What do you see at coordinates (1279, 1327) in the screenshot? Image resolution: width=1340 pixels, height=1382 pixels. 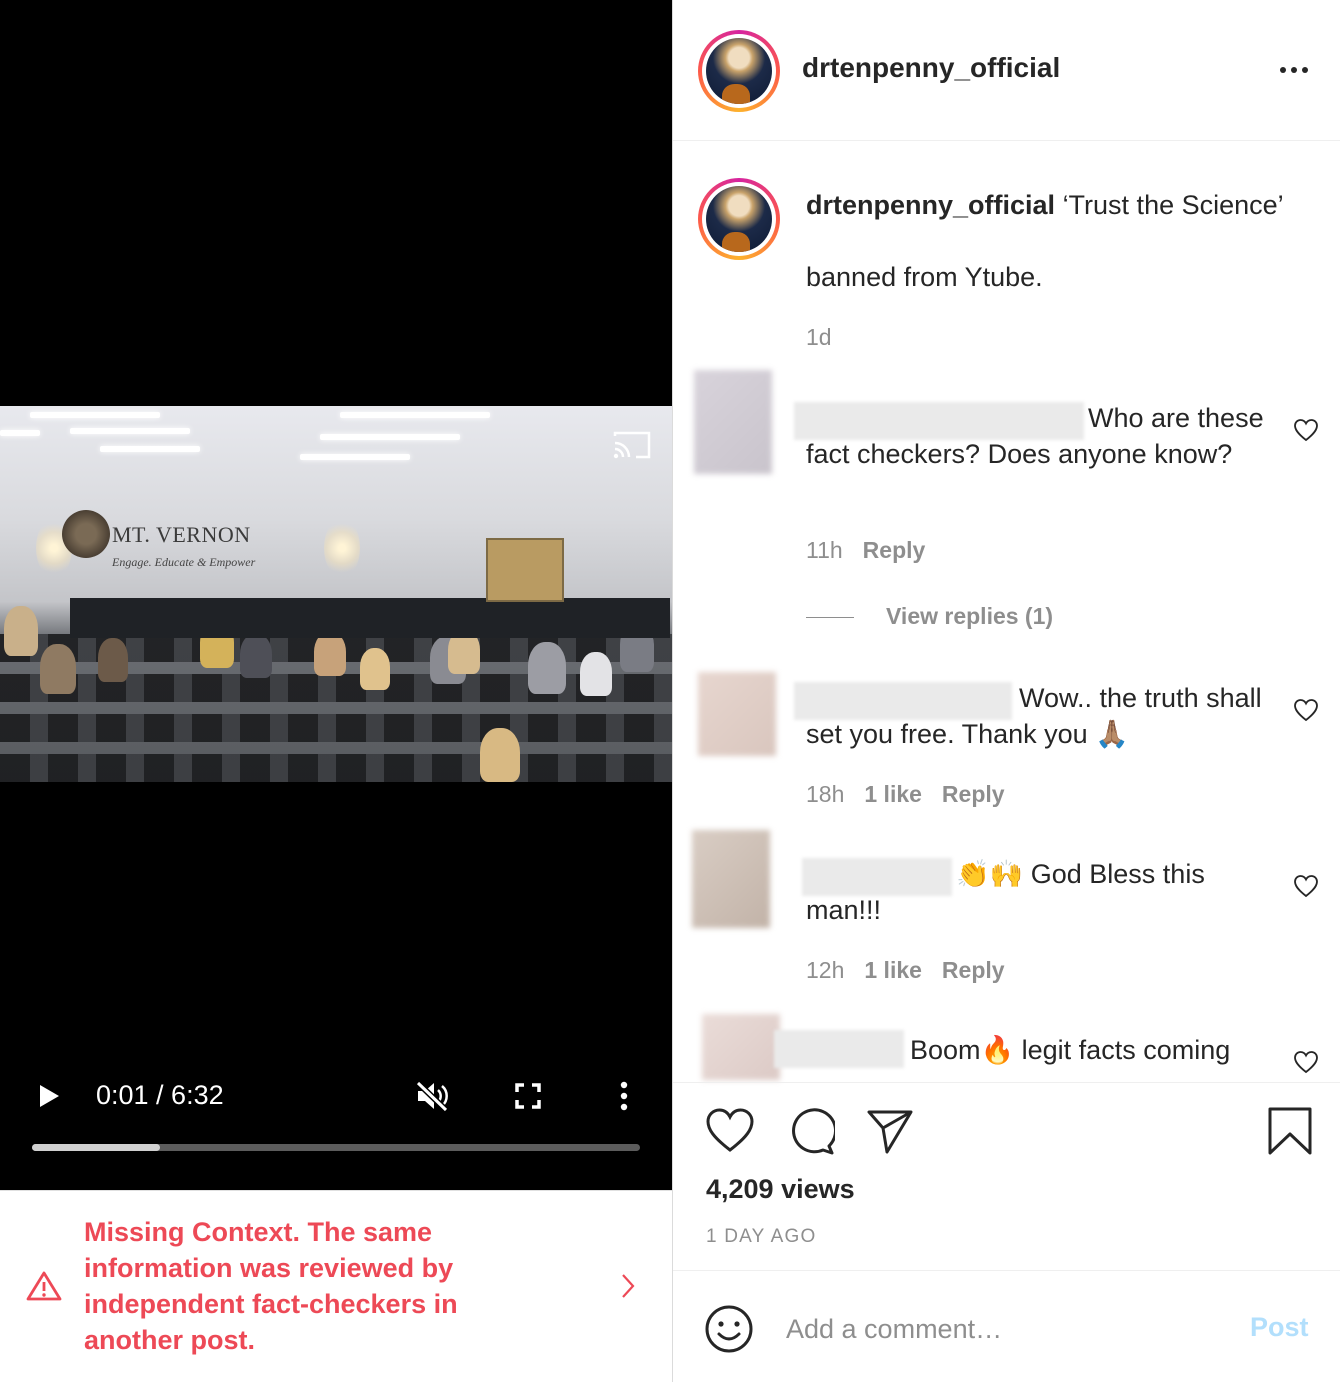 I see `post-comment-button: Post` at bounding box center [1279, 1327].